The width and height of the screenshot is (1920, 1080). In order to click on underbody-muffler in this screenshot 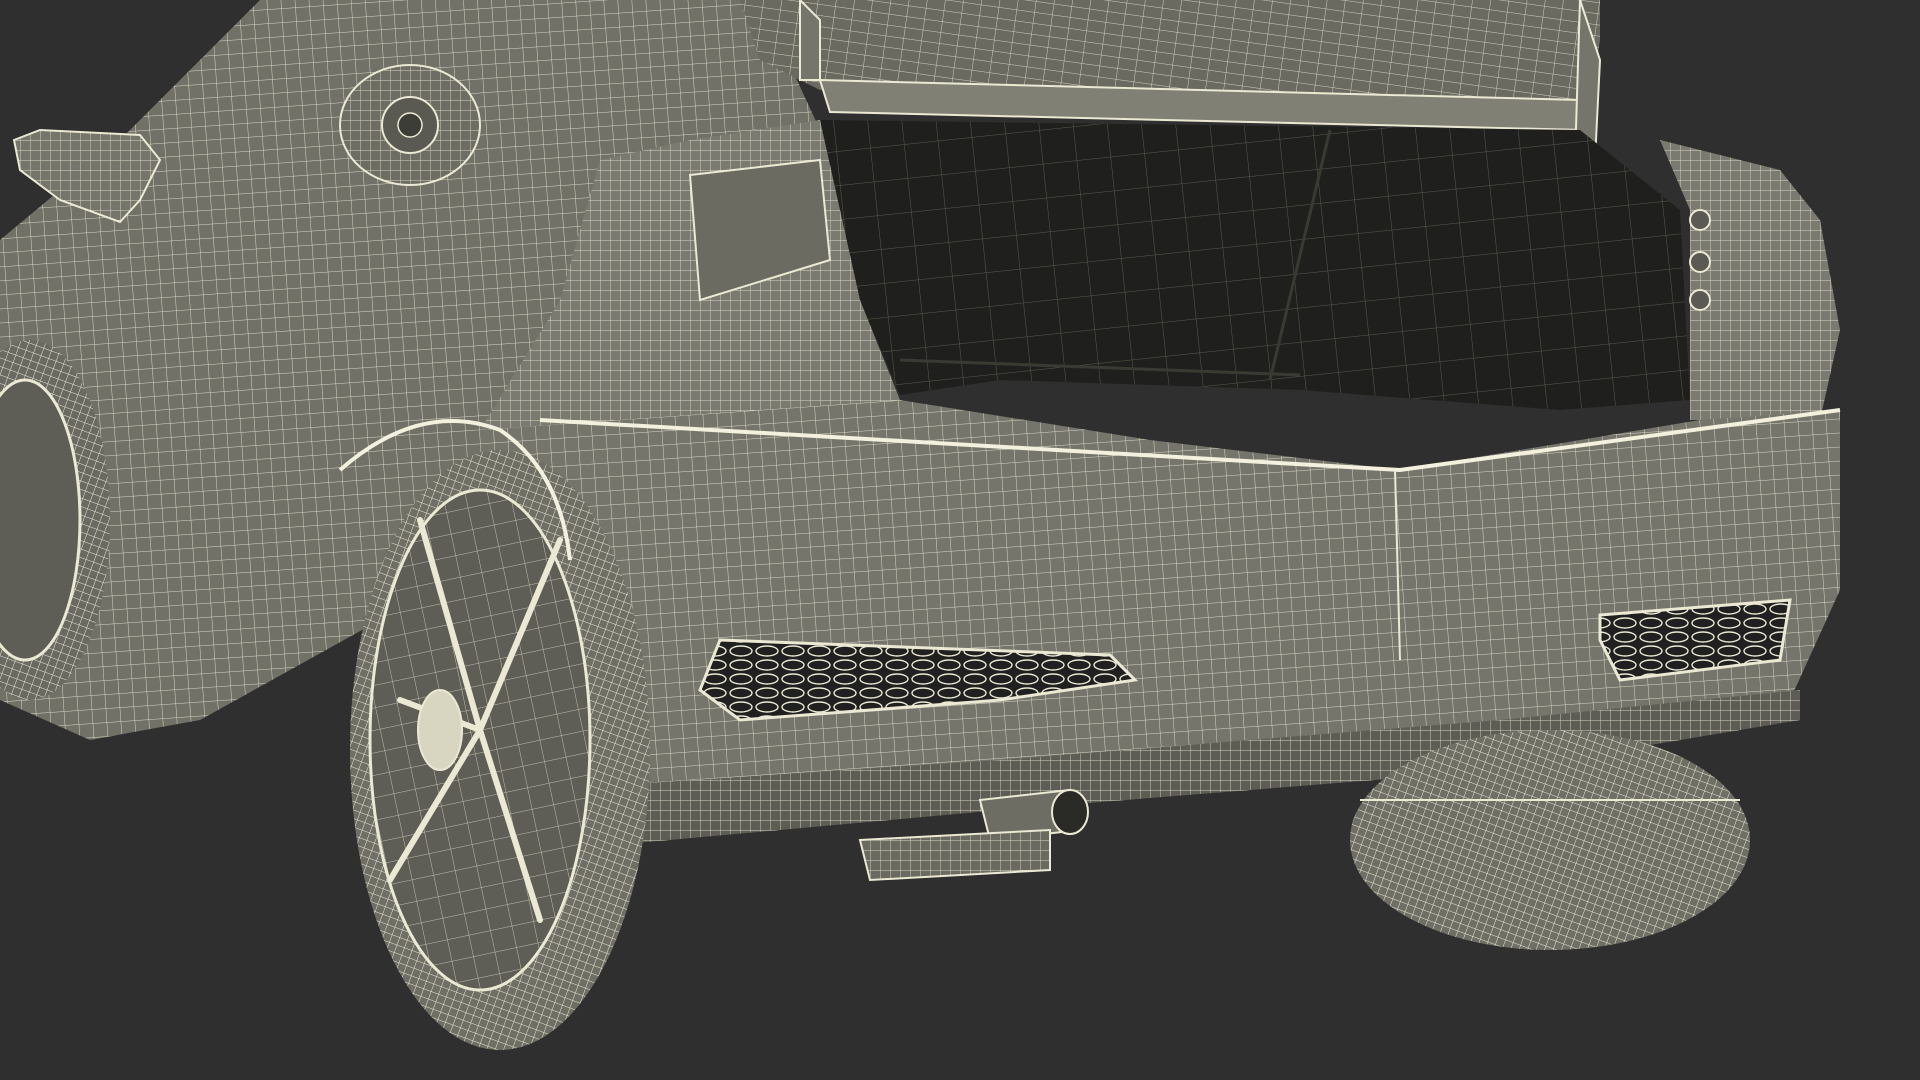, I will do `click(954, 855)`.